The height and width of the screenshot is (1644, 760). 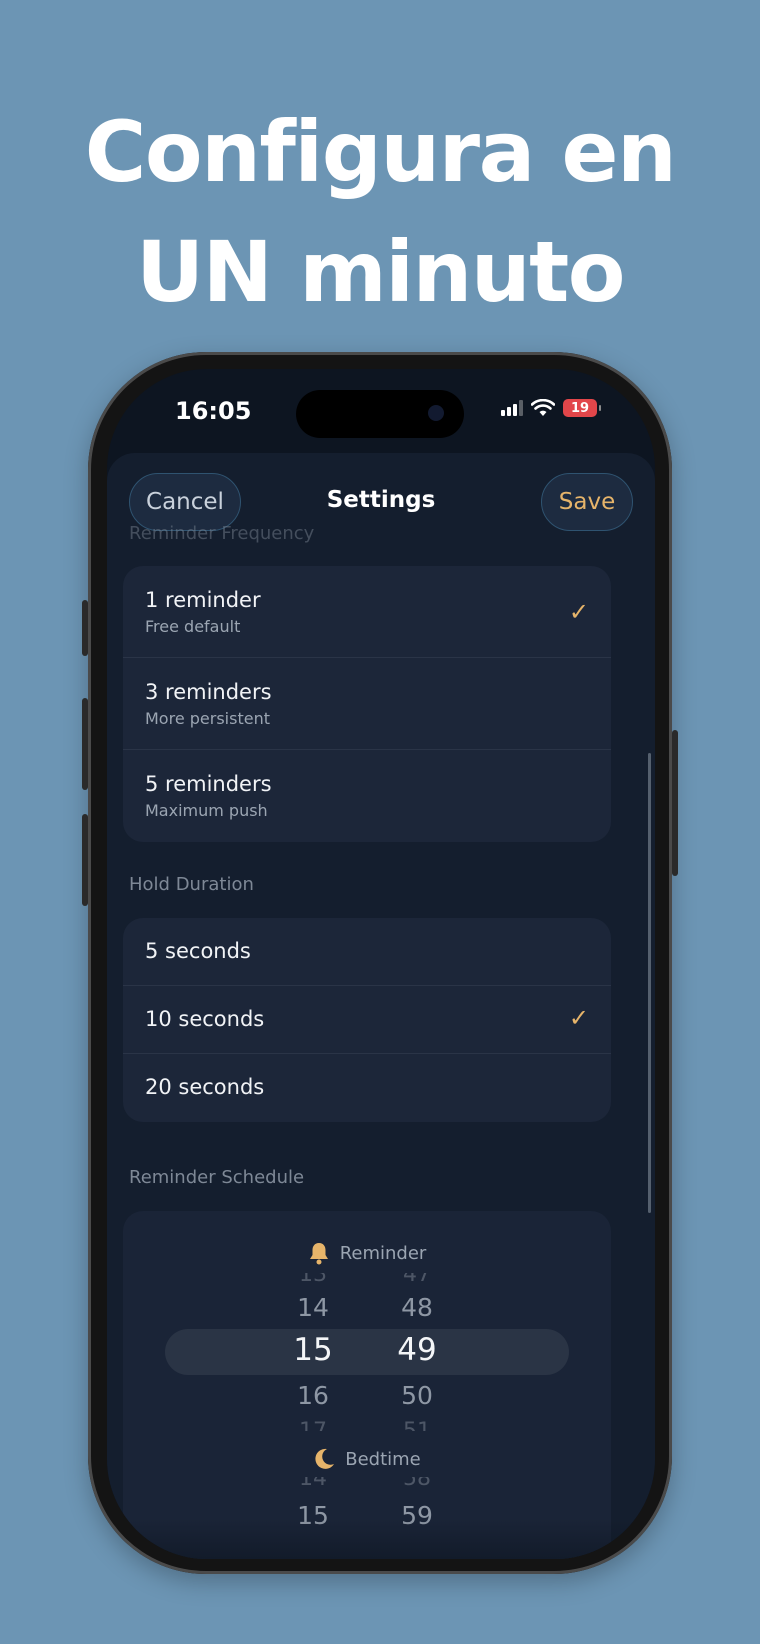 I want to click on wifi-icon, so click(x=543, y=407).